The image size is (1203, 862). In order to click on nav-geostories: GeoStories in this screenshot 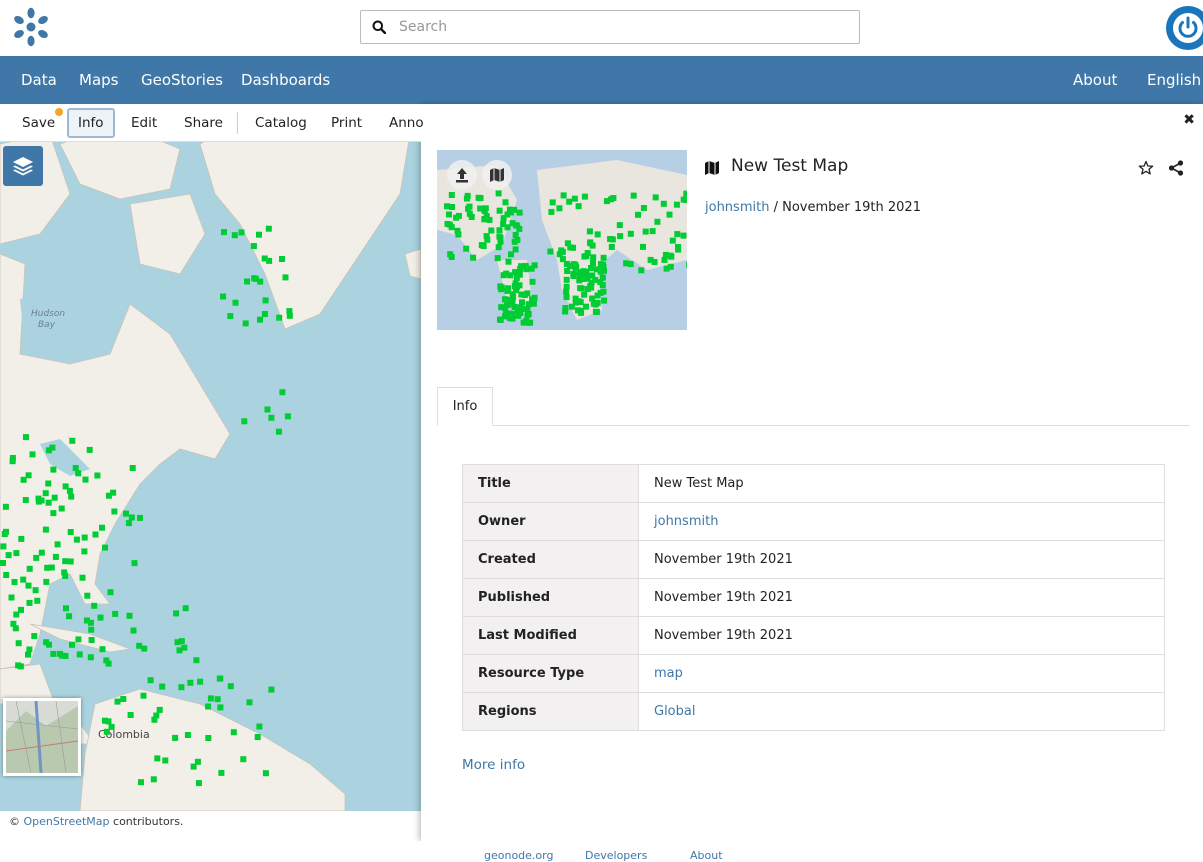, I will do `click(182, 80)`.